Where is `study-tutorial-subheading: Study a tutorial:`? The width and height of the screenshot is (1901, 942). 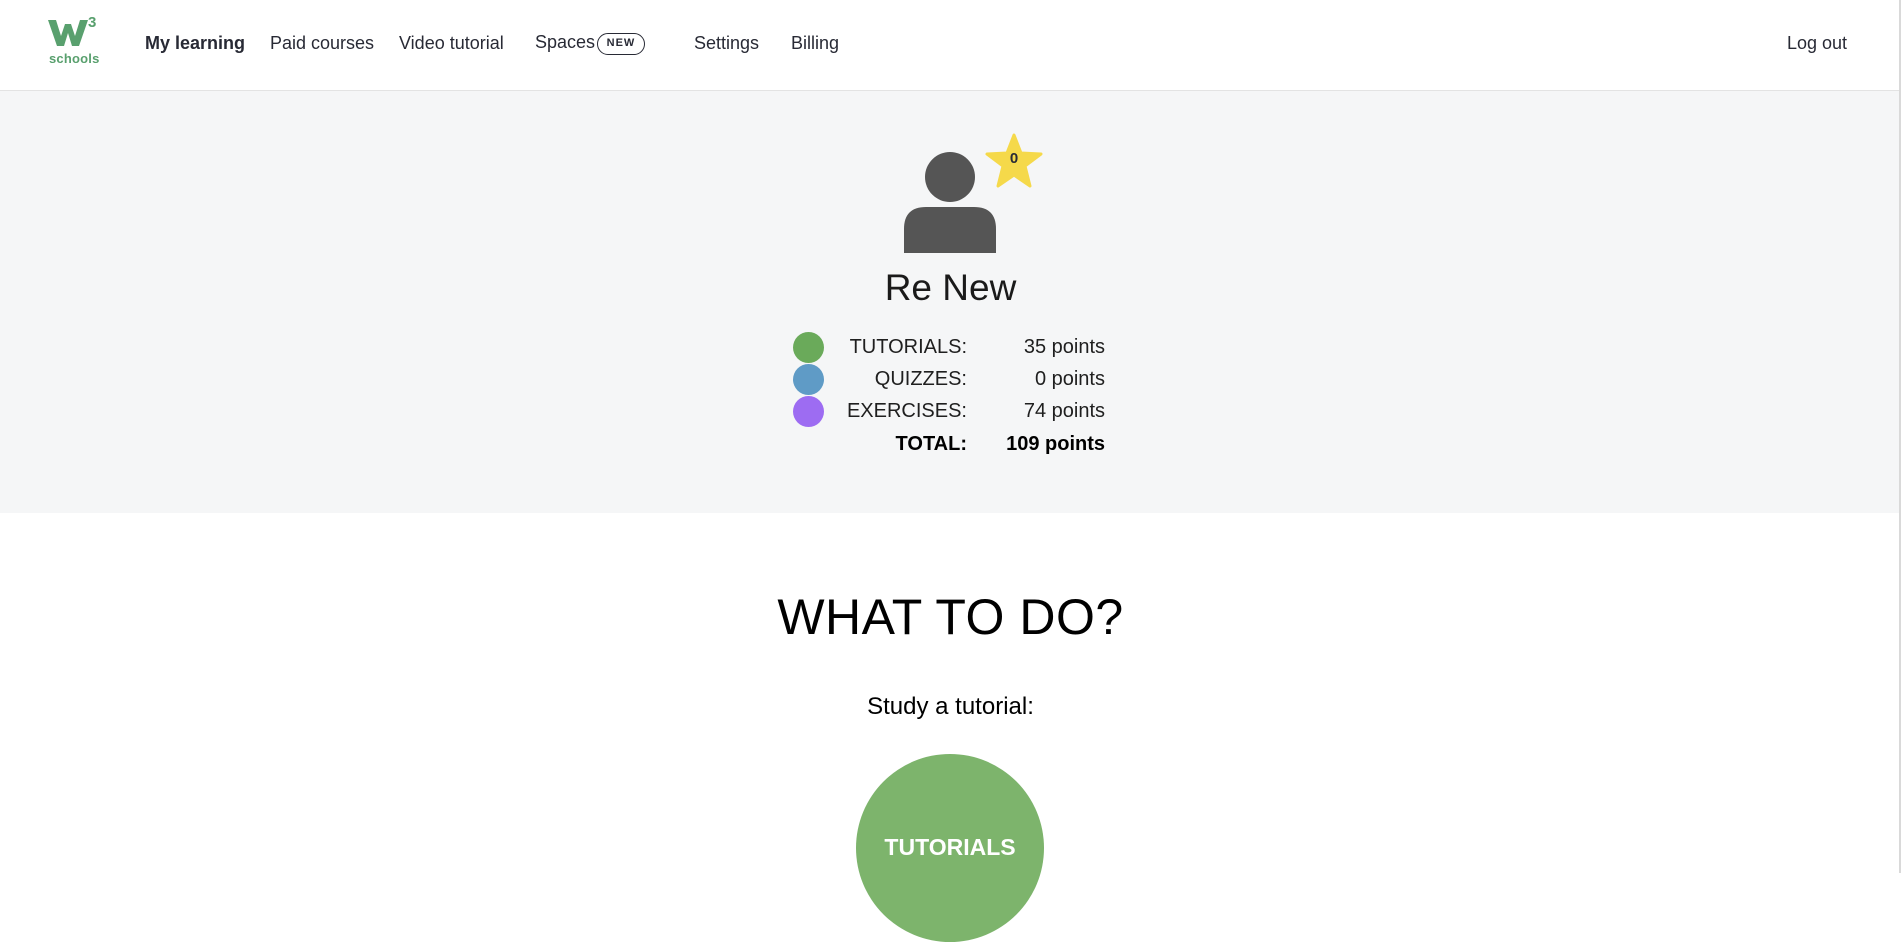
study-tutorial-subheading: Study a tutorial: is located at coordinates (950, 706).